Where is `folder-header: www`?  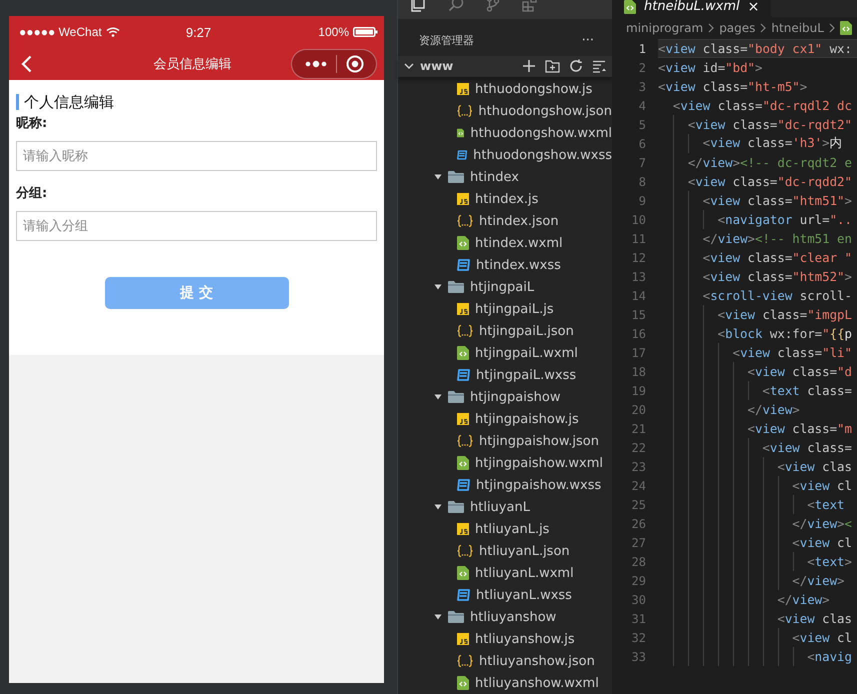
folder-header: www is located at coordinates (505, 66).